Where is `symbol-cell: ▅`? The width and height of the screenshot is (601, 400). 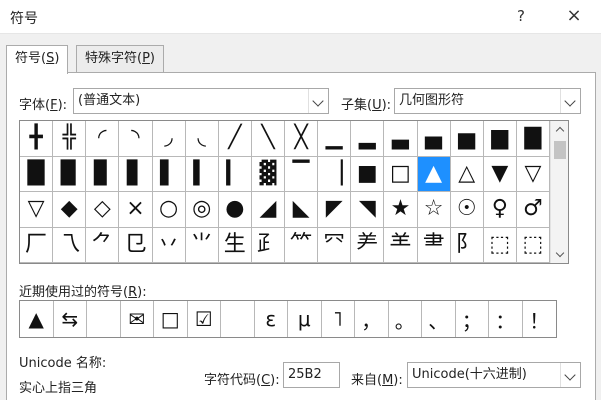
symbol-cell: ▅ is located at coordinates (467, 139).